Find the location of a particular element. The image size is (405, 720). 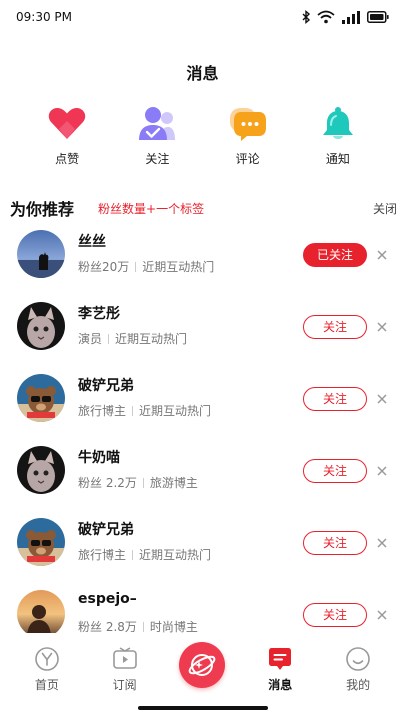

user-tag: 粉丝20万 is located at coordinates (104, 267).